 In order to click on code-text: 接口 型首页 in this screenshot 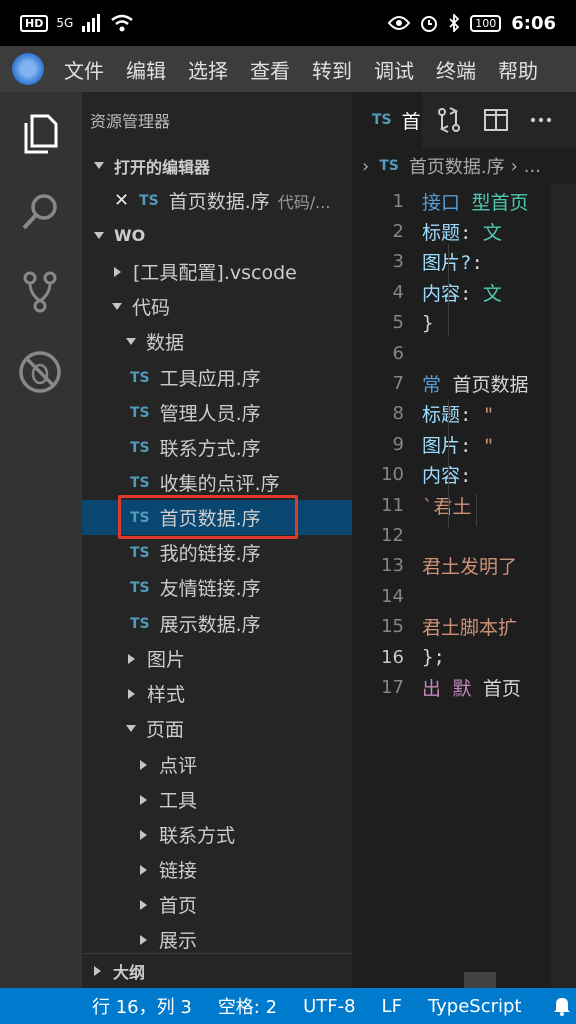, I will do `click(475, 201)`.